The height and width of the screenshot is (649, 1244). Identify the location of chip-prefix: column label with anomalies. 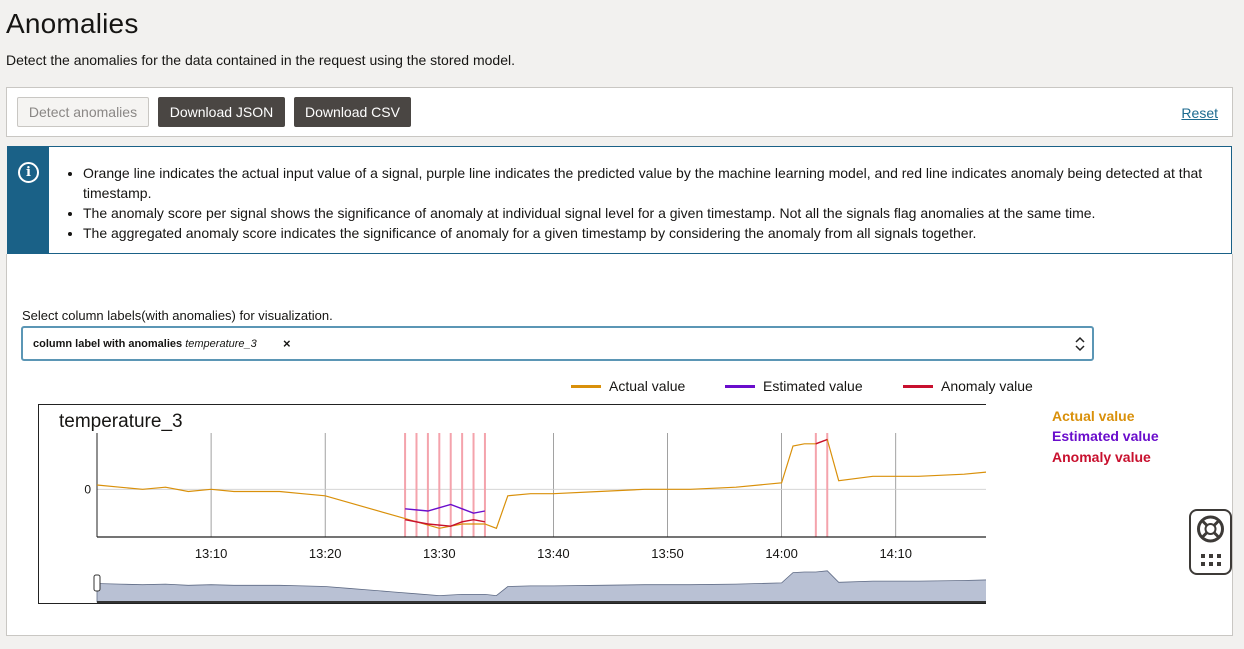
(108, 344).